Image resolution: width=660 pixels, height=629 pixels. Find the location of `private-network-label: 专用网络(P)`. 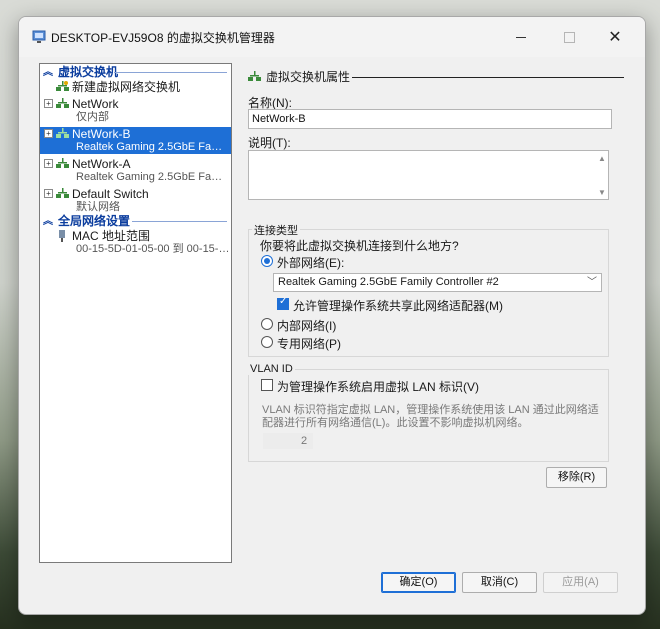

private-network-label: 专用网络(P) is located at coordinates (309, 343).